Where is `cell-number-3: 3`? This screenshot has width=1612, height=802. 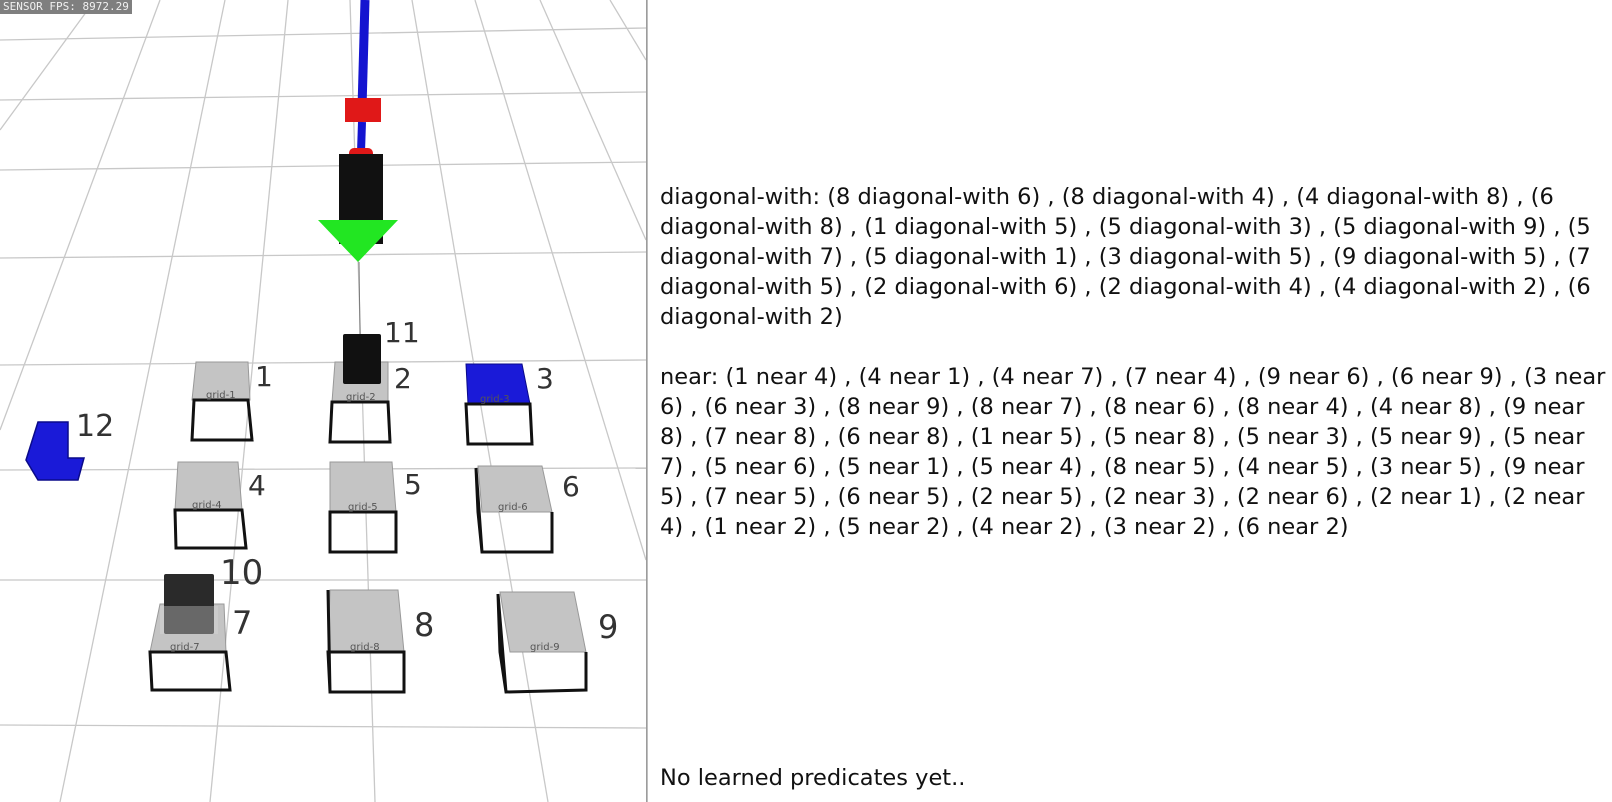
cell-number-3: 3 is located at coordinates (545, 378).